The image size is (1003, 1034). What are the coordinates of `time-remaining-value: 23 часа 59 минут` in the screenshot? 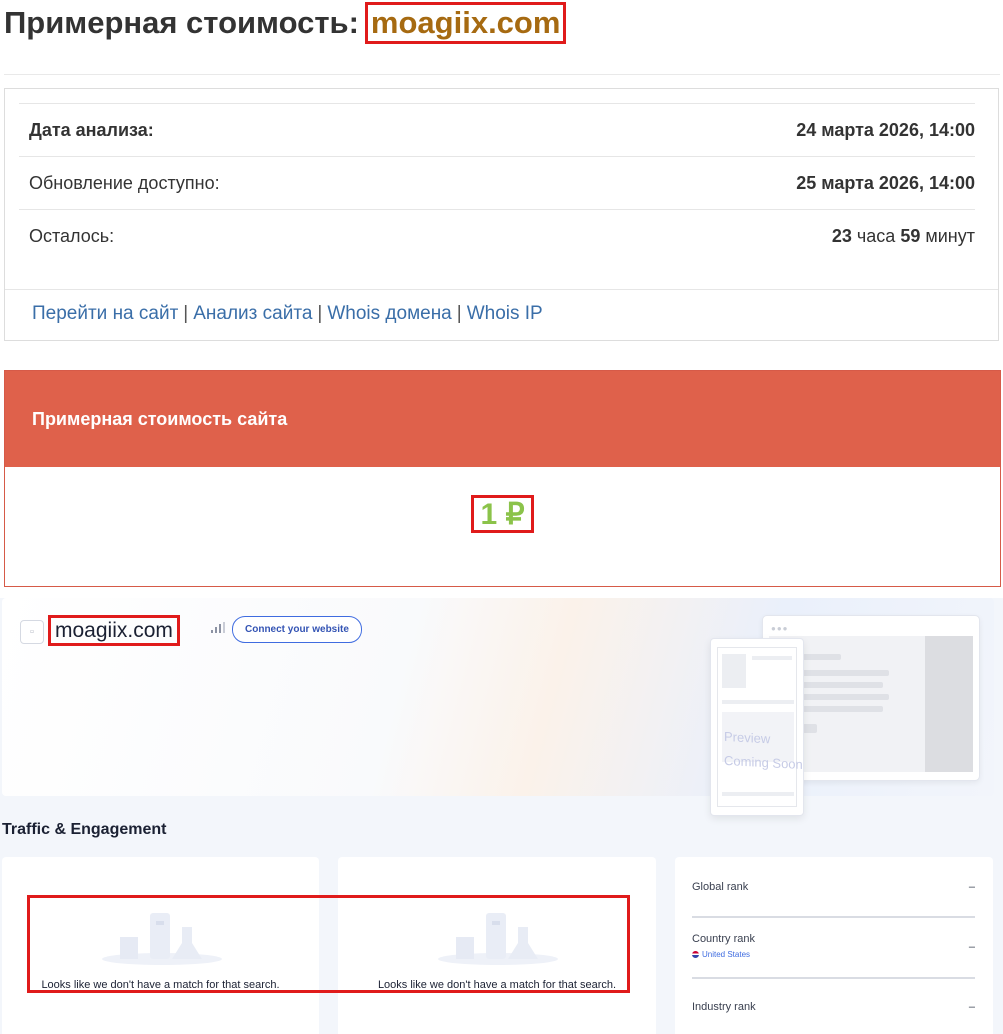 It's located at (903, 236).